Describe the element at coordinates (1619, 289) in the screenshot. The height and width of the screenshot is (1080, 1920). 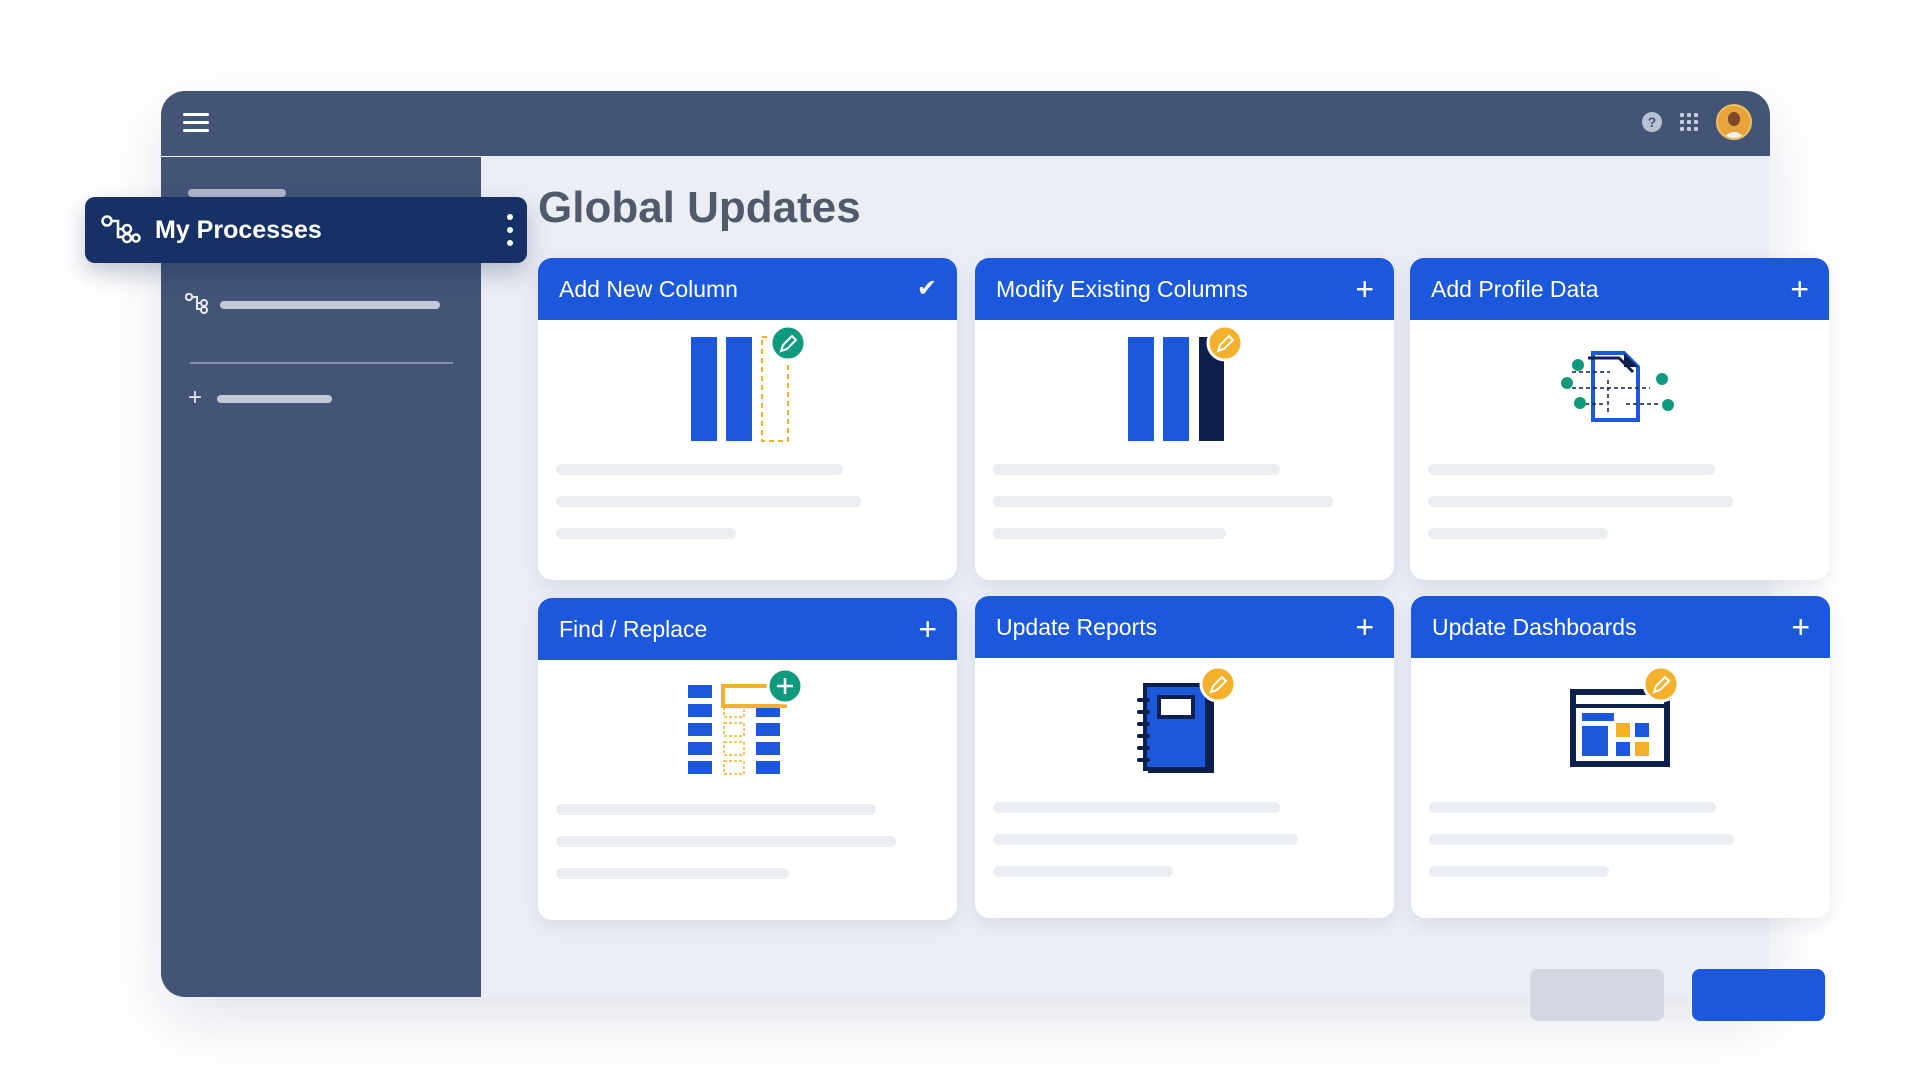
I see `card-header: Add Profile Data +` at that location.